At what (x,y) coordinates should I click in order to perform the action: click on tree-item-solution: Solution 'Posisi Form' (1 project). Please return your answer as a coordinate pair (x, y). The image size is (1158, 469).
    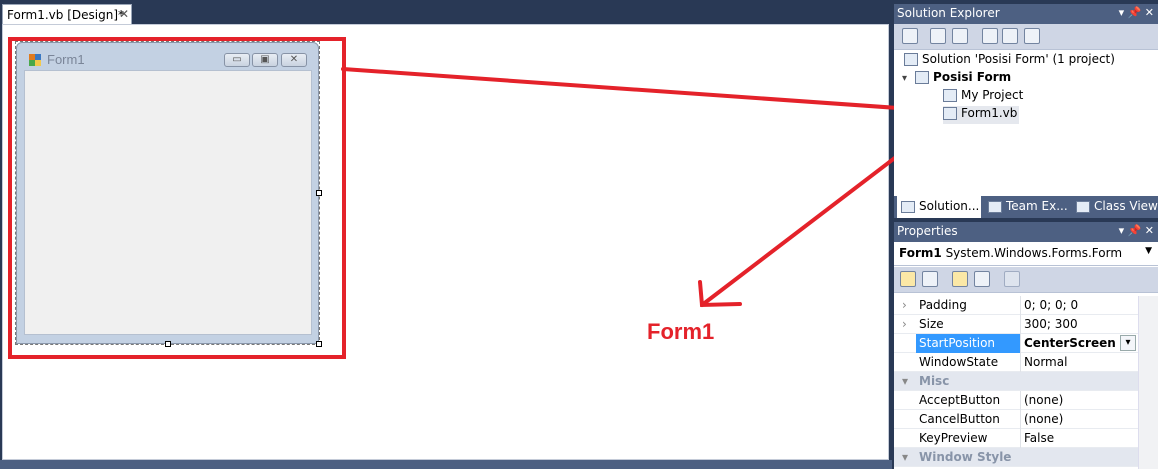
    Looking at the image, I should click on (1009, 61).